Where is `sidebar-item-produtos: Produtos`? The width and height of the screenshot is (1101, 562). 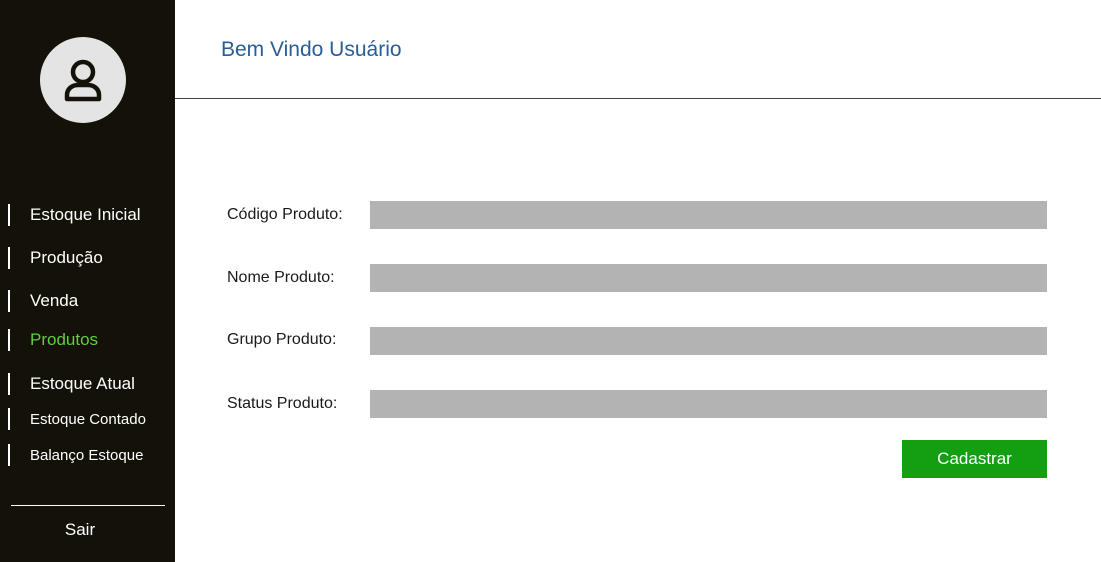 sidebar-item-produtos: Produtos is located at coordinates (53, 340).